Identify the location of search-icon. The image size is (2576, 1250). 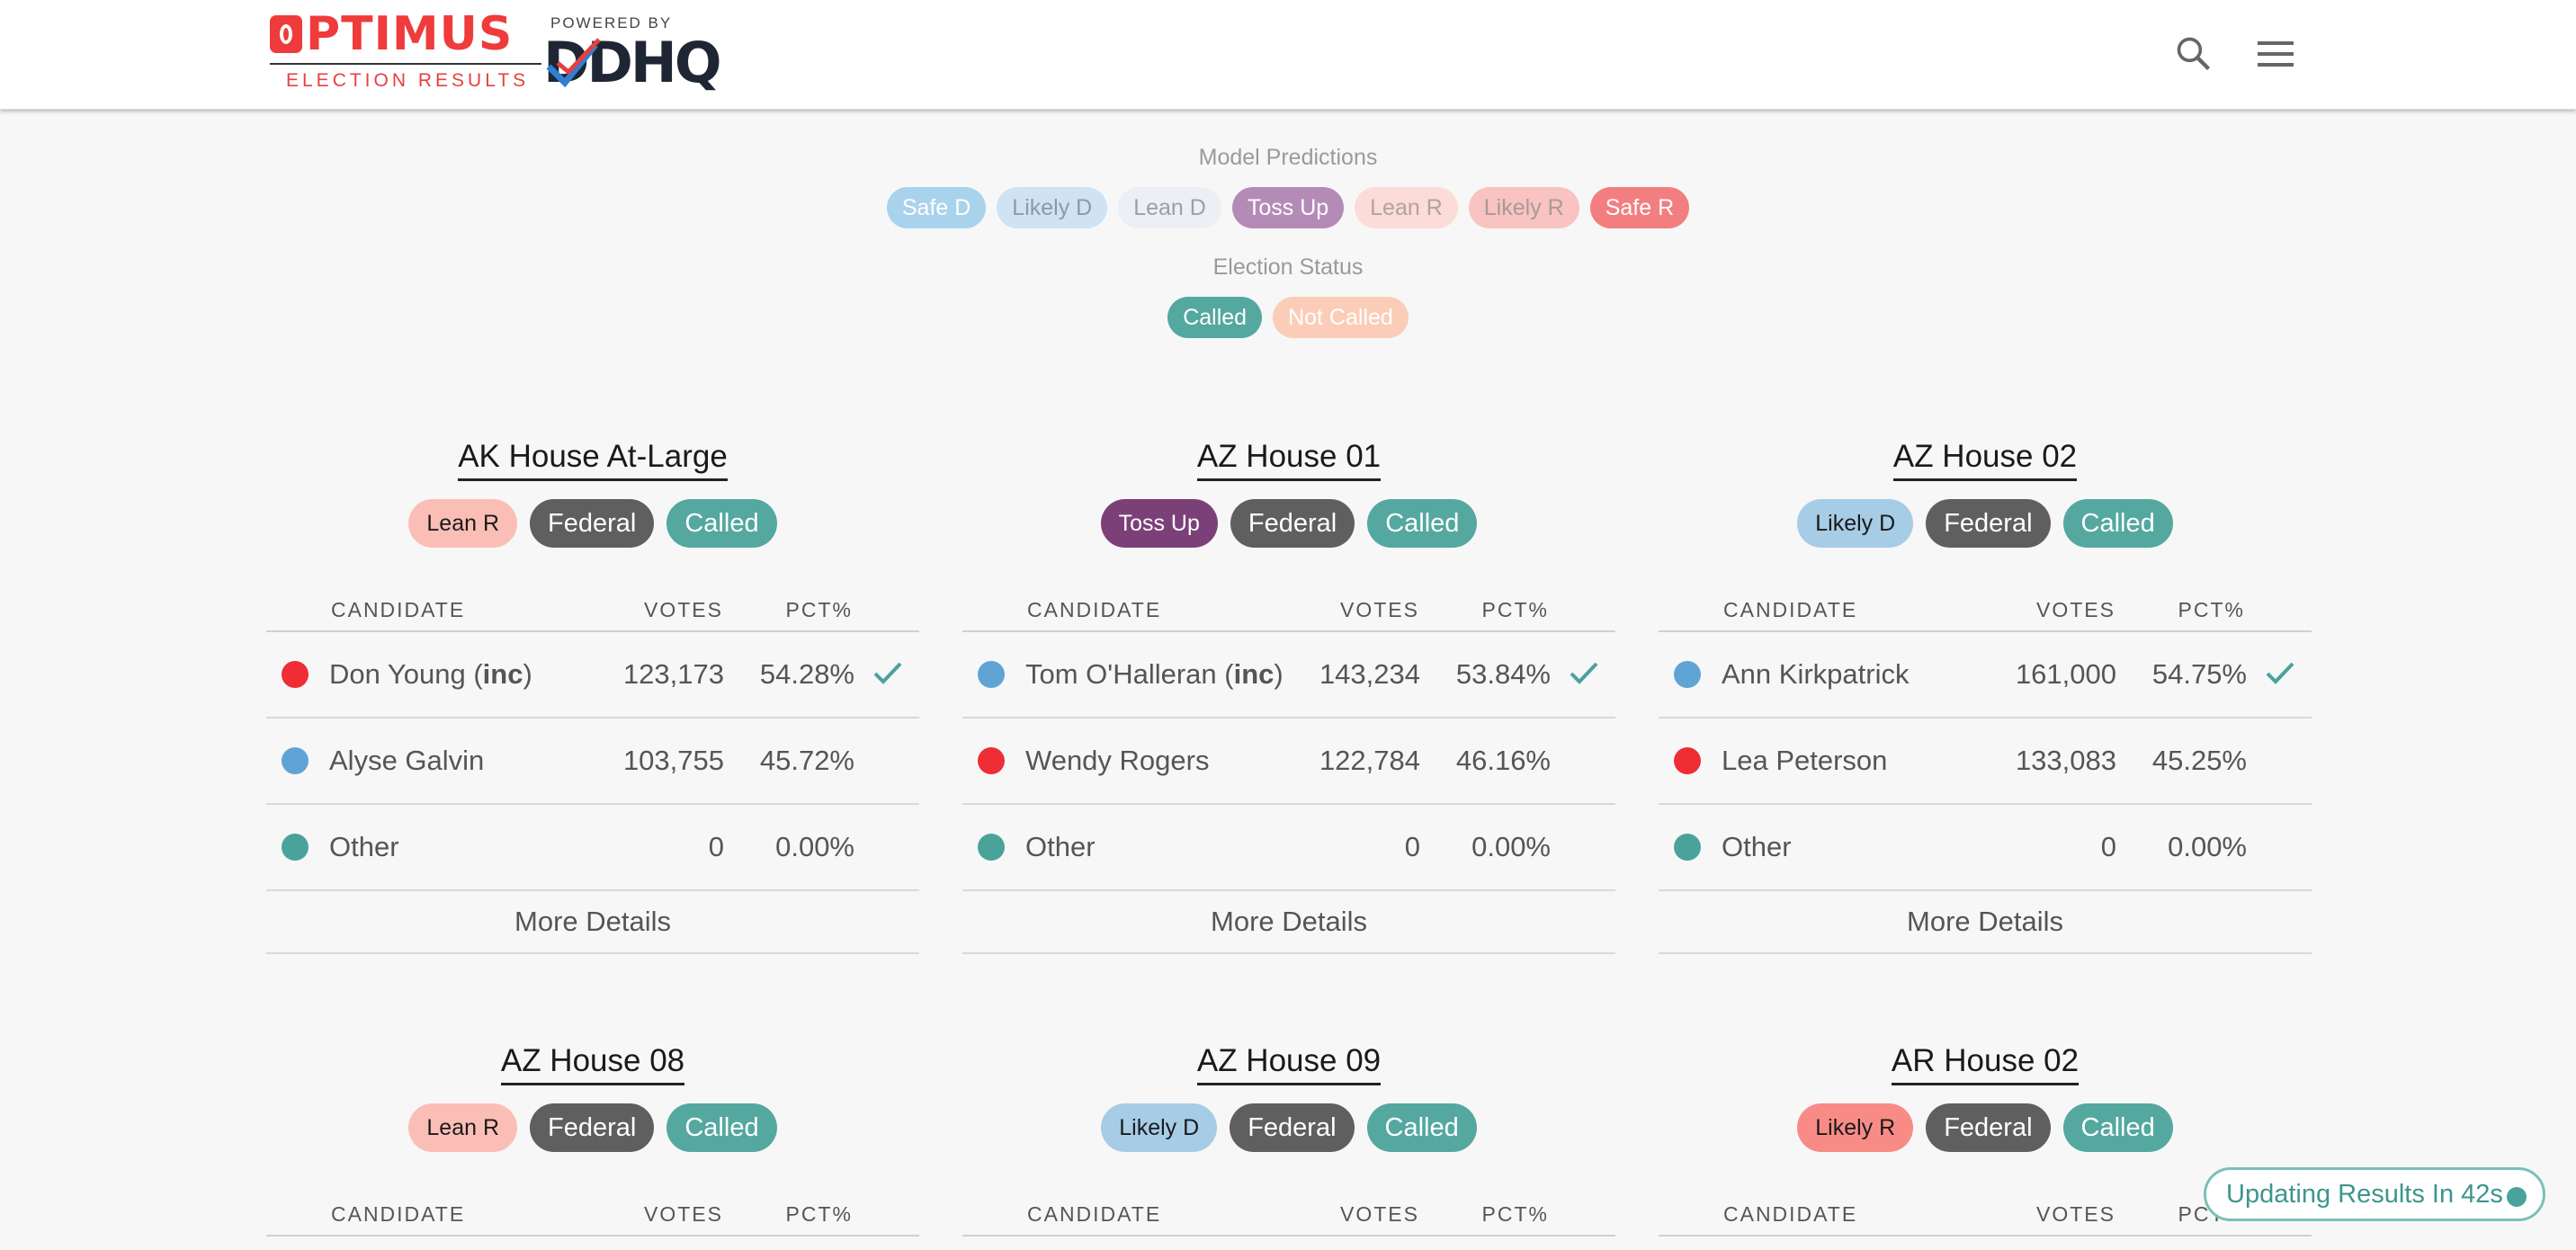
(2194, 54).